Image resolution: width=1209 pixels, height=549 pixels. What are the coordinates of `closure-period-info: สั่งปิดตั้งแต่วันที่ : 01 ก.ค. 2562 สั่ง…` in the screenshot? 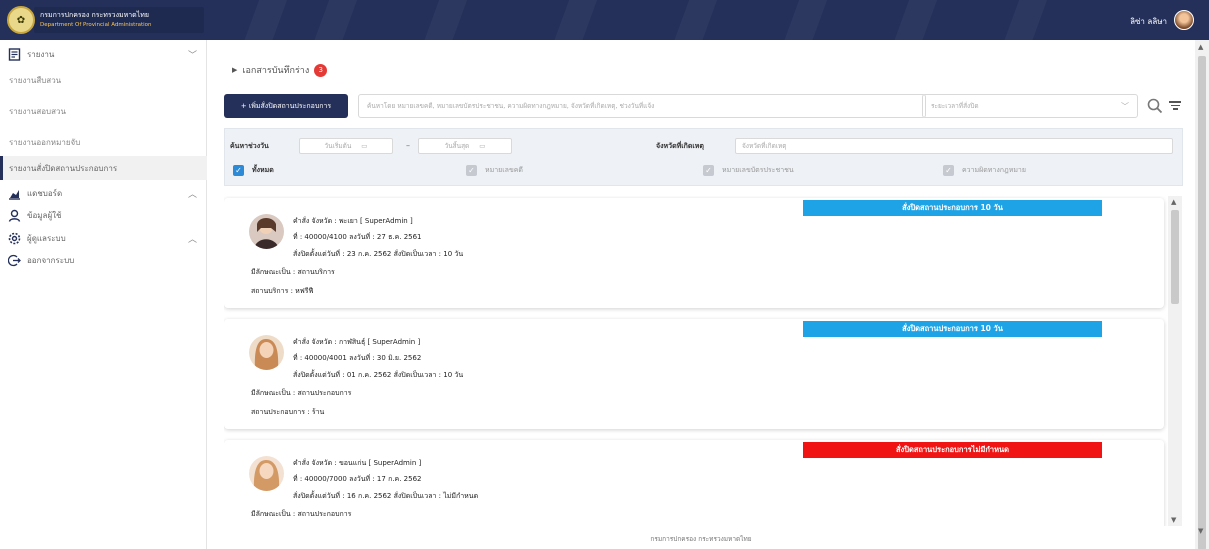 It's located at (378, 375).